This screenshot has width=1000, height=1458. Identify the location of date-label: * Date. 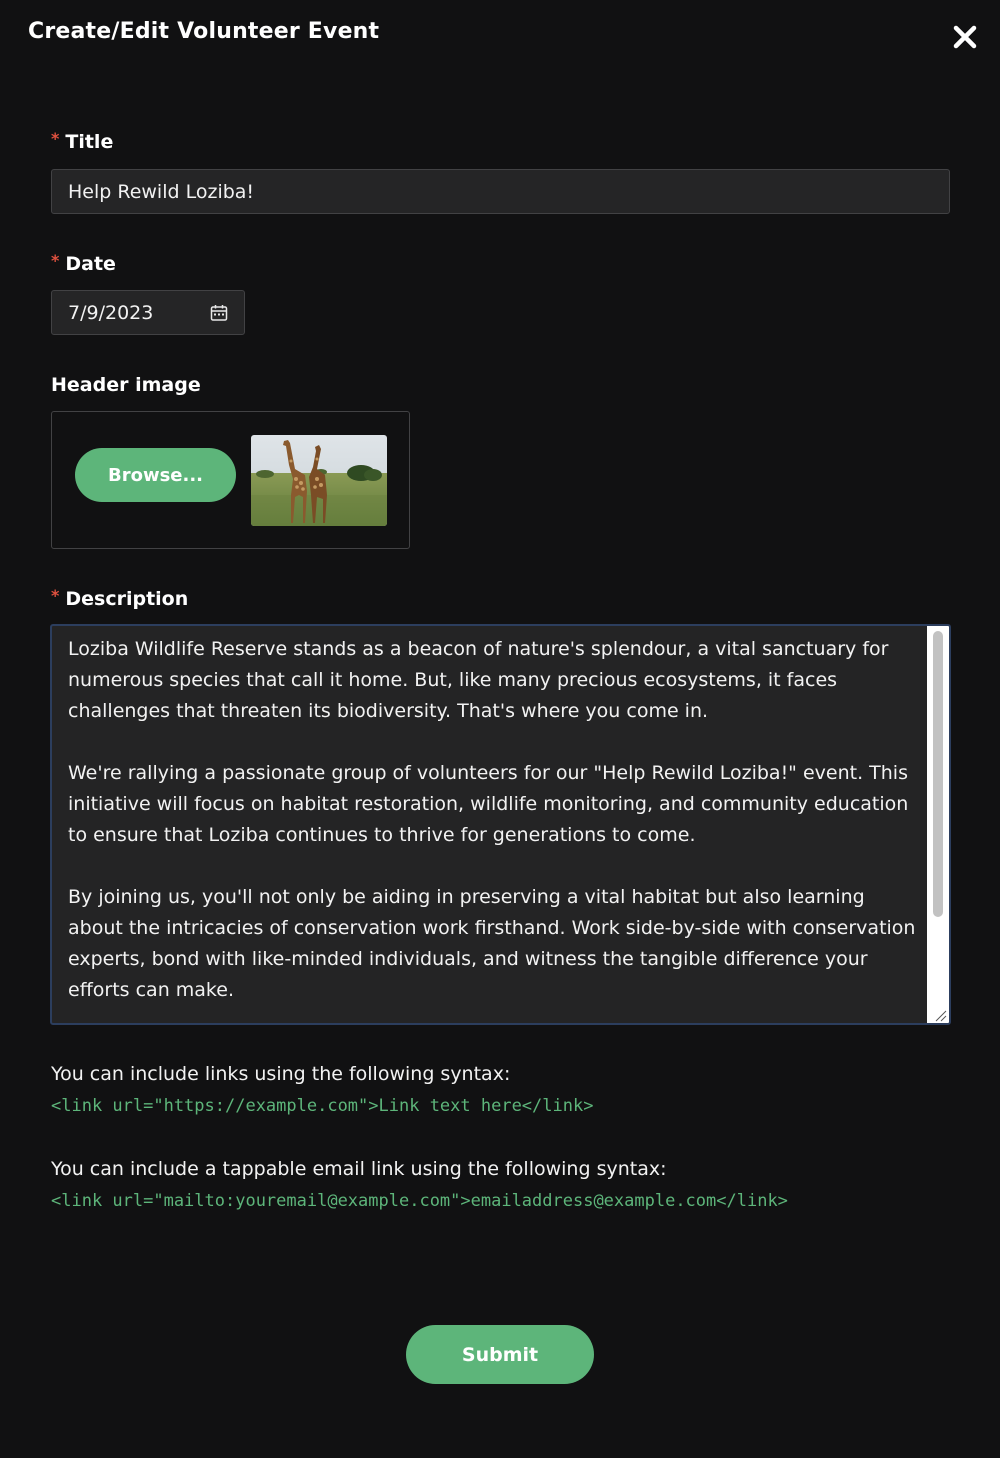
(83, 264).